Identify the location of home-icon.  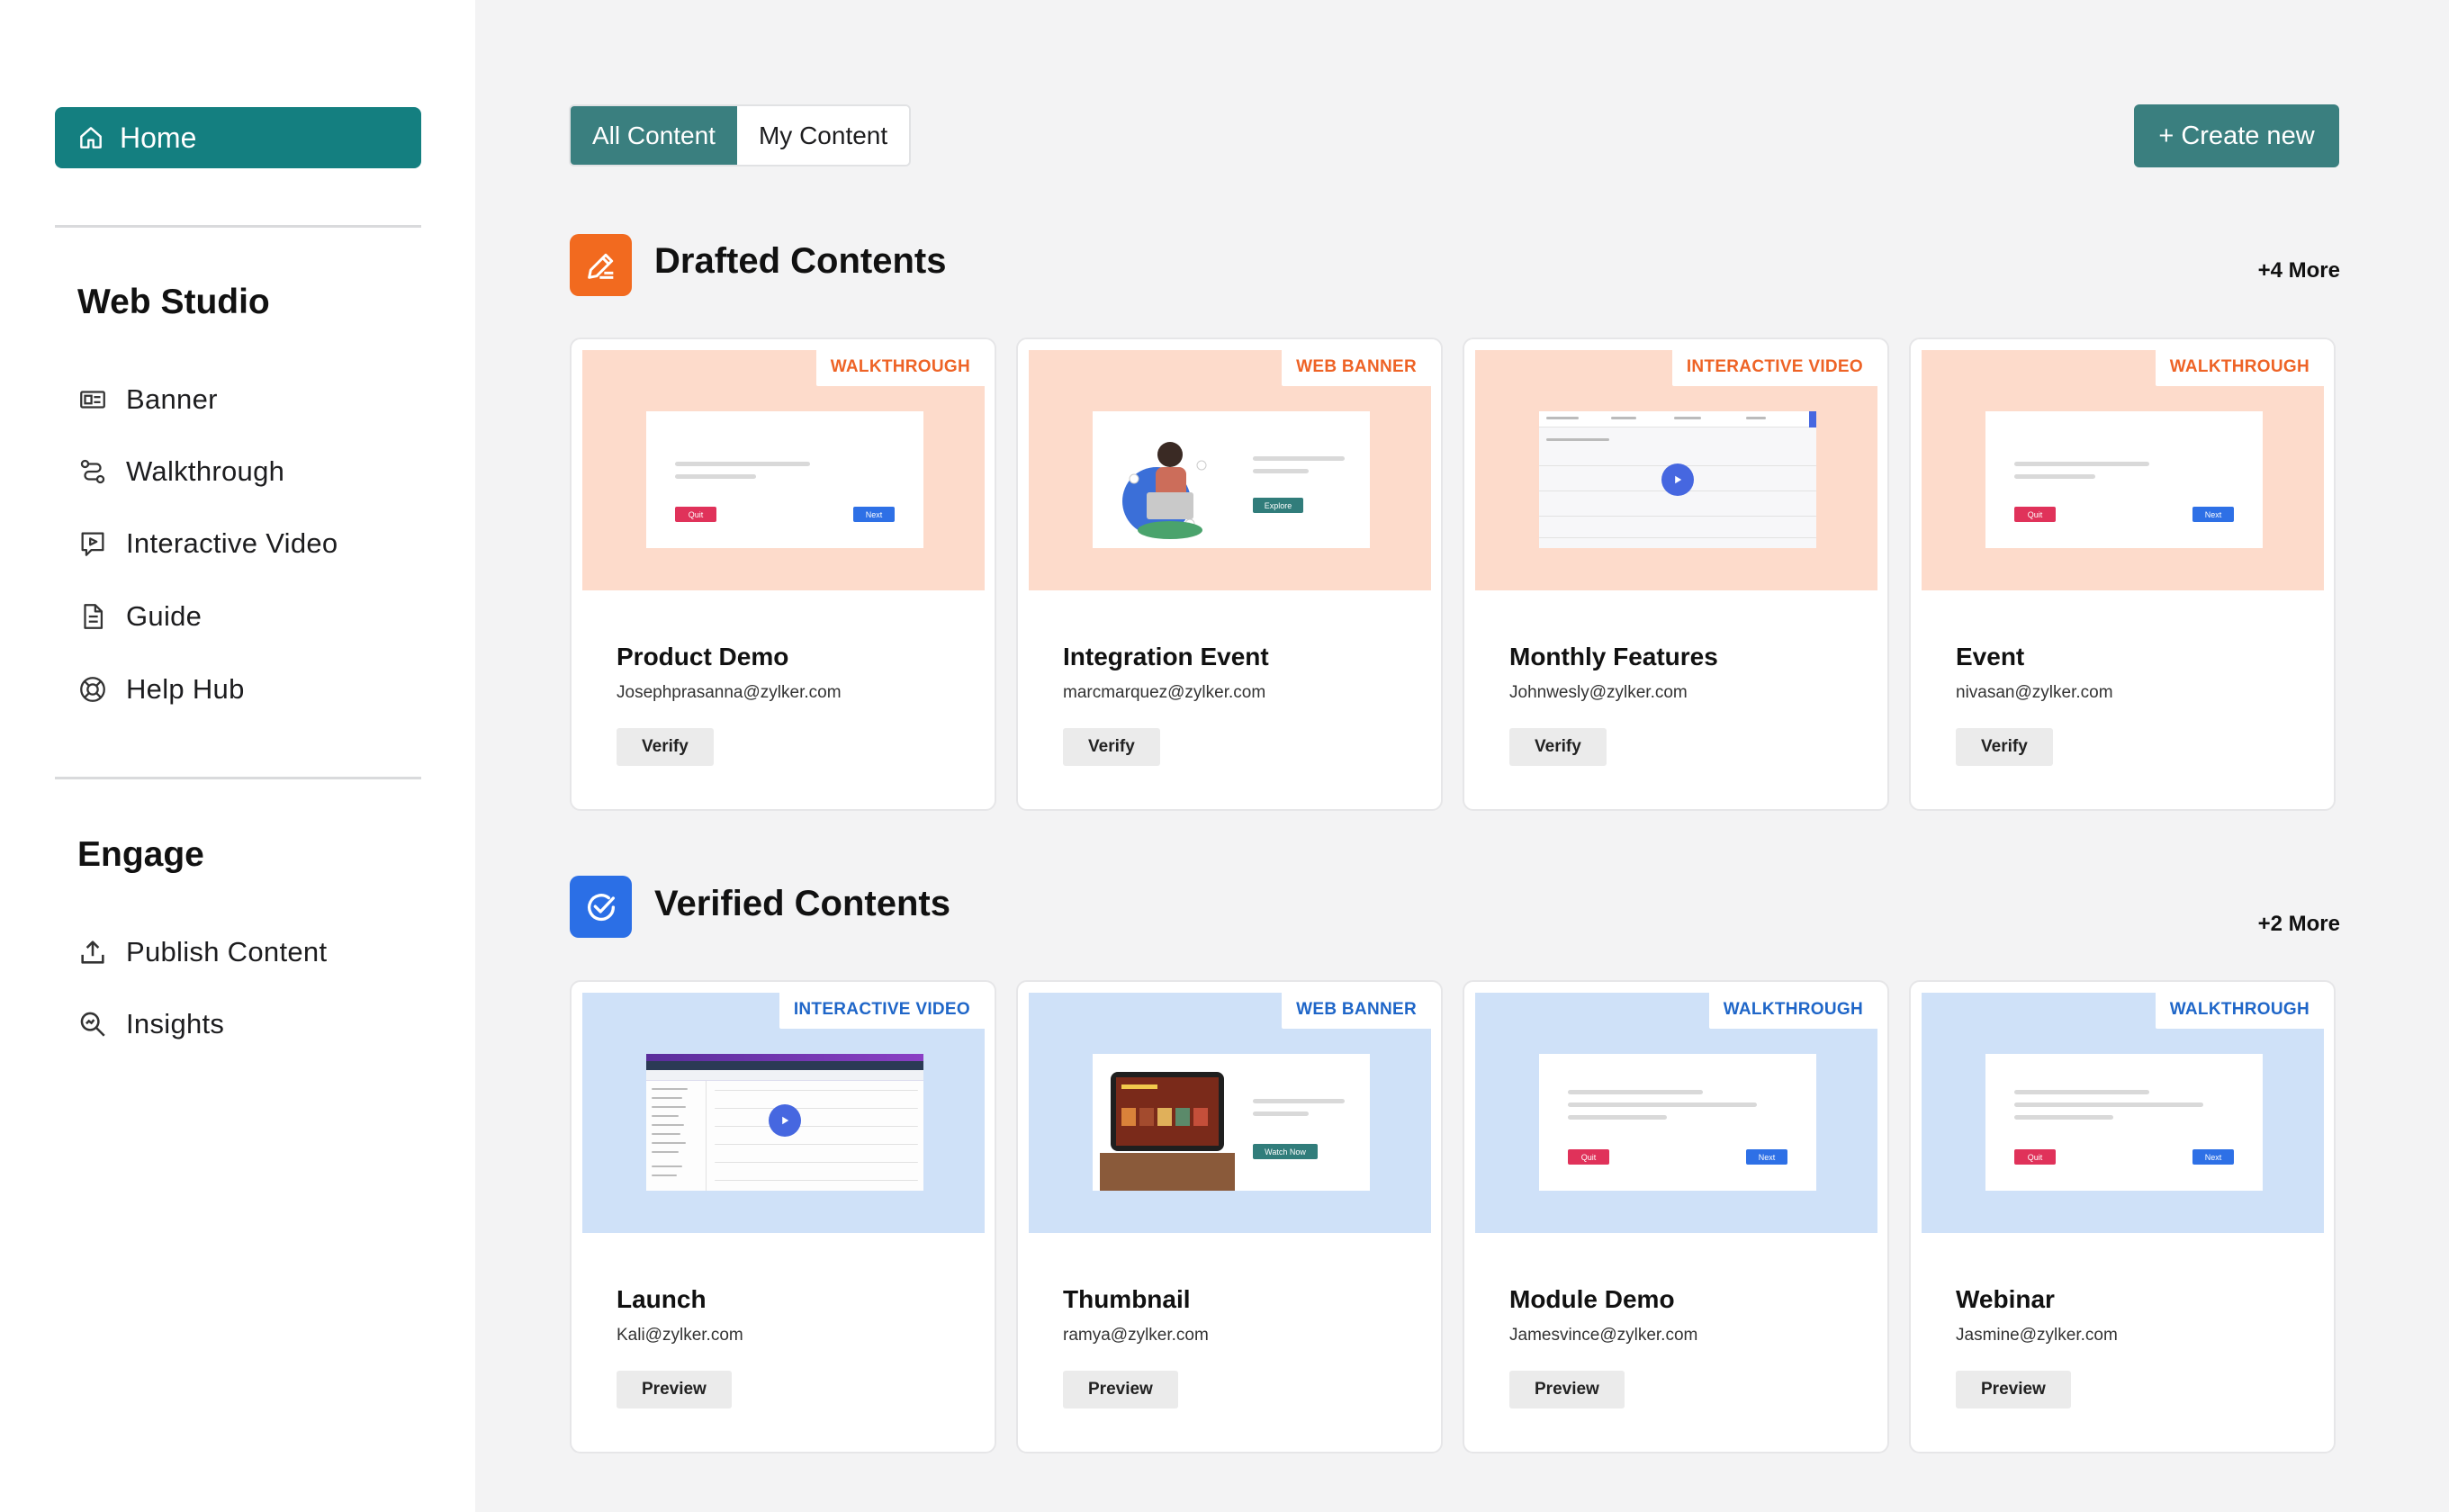
(91, 137).